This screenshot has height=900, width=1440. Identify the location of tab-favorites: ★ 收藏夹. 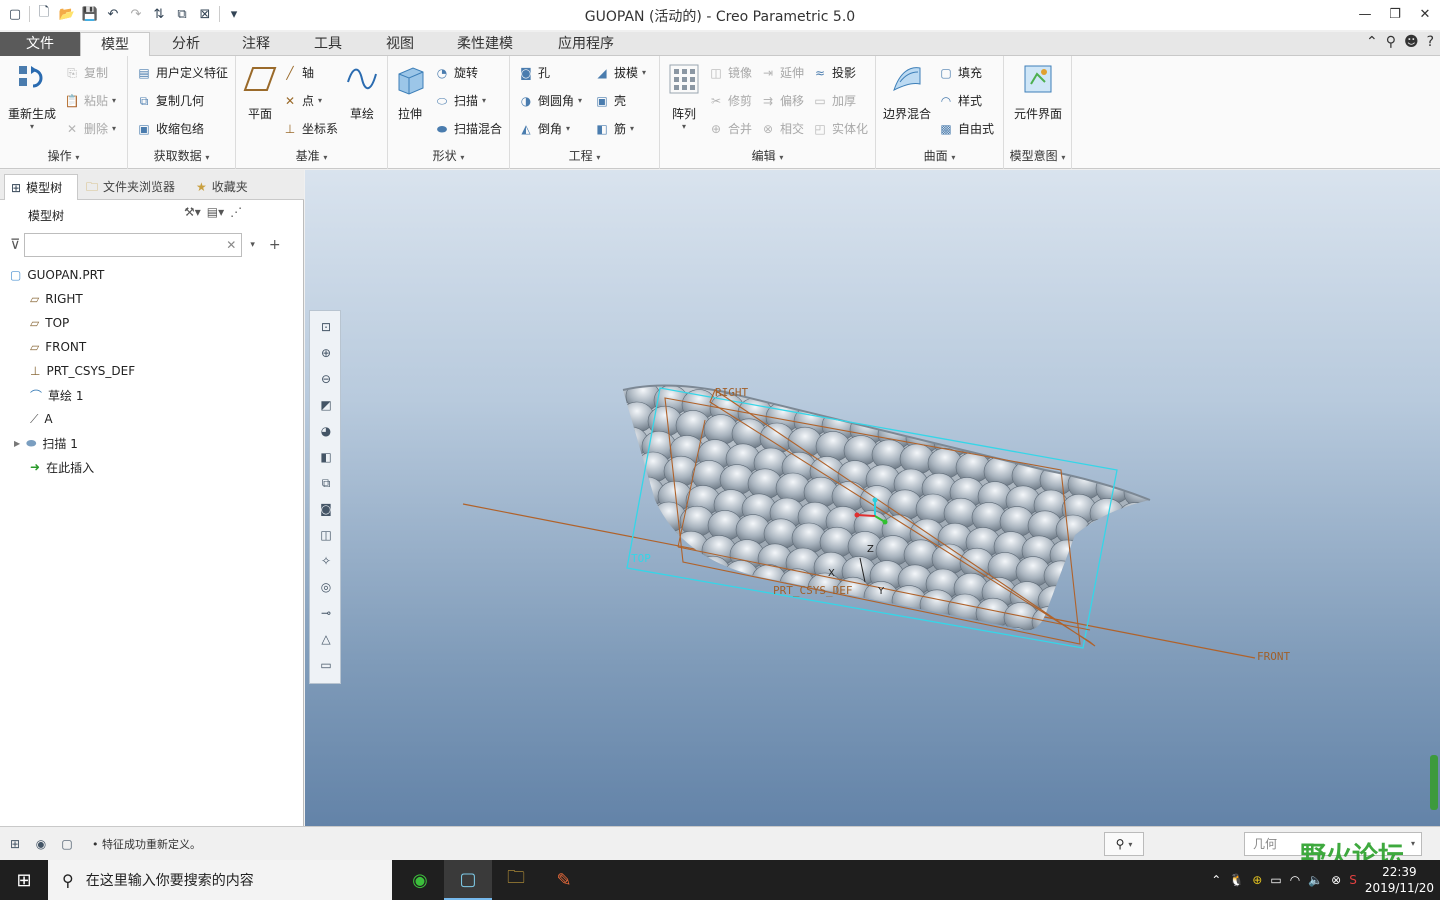
(226, 187).